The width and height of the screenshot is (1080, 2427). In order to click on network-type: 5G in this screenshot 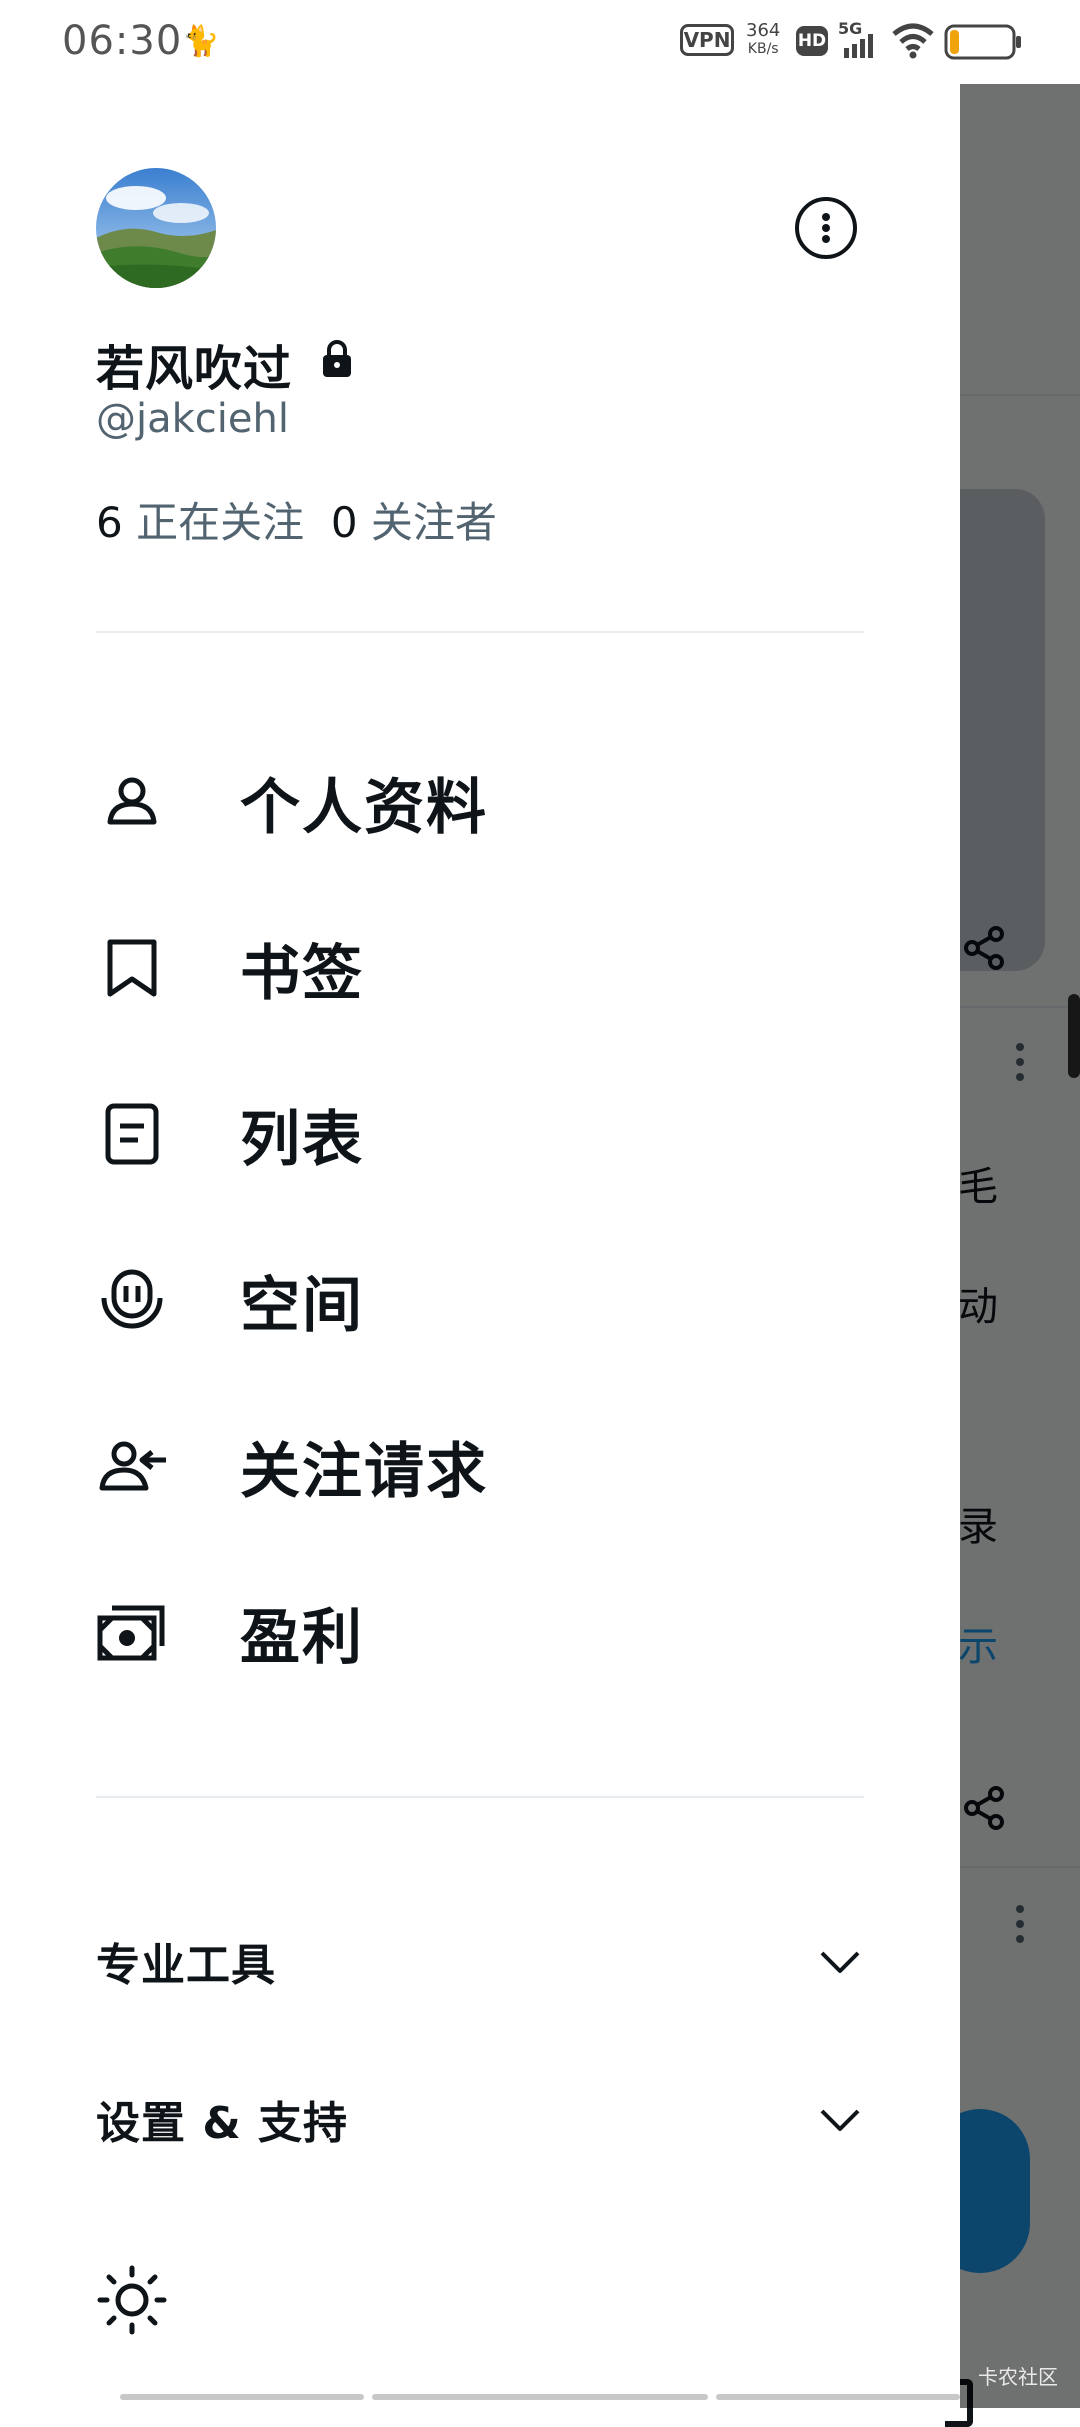, I will do `click(850, 29)`.